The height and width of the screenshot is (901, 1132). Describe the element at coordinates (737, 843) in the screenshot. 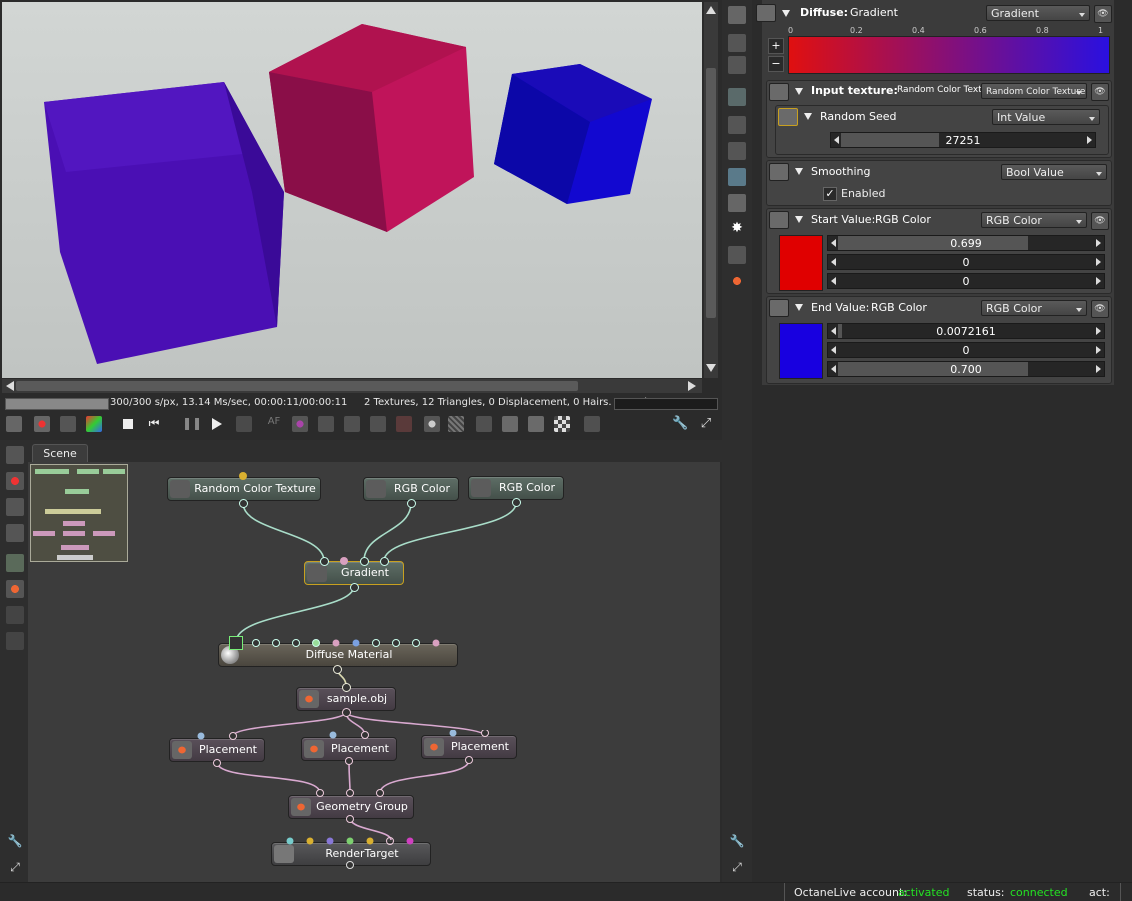

I see `inspector-wrench-icon: 🔧` at that location.